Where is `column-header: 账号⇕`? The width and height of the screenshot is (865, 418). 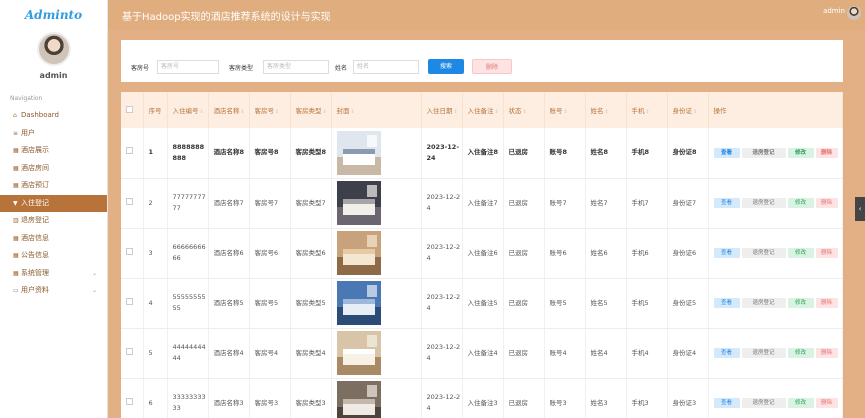
column-header: 账号⇕ is located at coordinates (565, 110).